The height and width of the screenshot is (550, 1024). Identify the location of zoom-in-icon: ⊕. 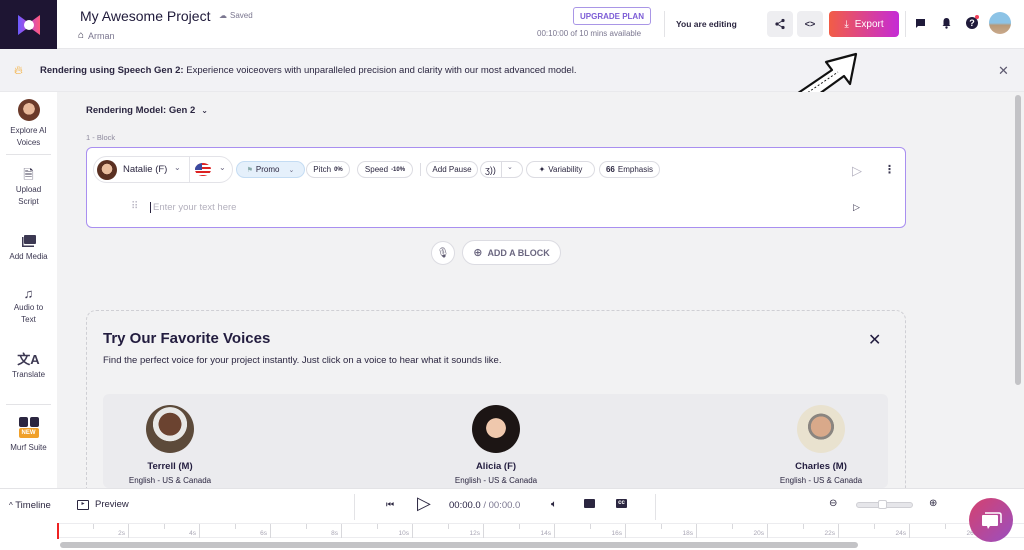
(933, 503).